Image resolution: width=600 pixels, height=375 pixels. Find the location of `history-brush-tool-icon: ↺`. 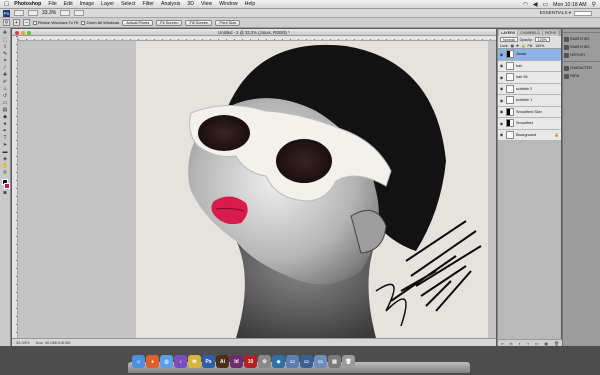

history-brush-tool-icon: ↺ is located at coordinates (5, 96).